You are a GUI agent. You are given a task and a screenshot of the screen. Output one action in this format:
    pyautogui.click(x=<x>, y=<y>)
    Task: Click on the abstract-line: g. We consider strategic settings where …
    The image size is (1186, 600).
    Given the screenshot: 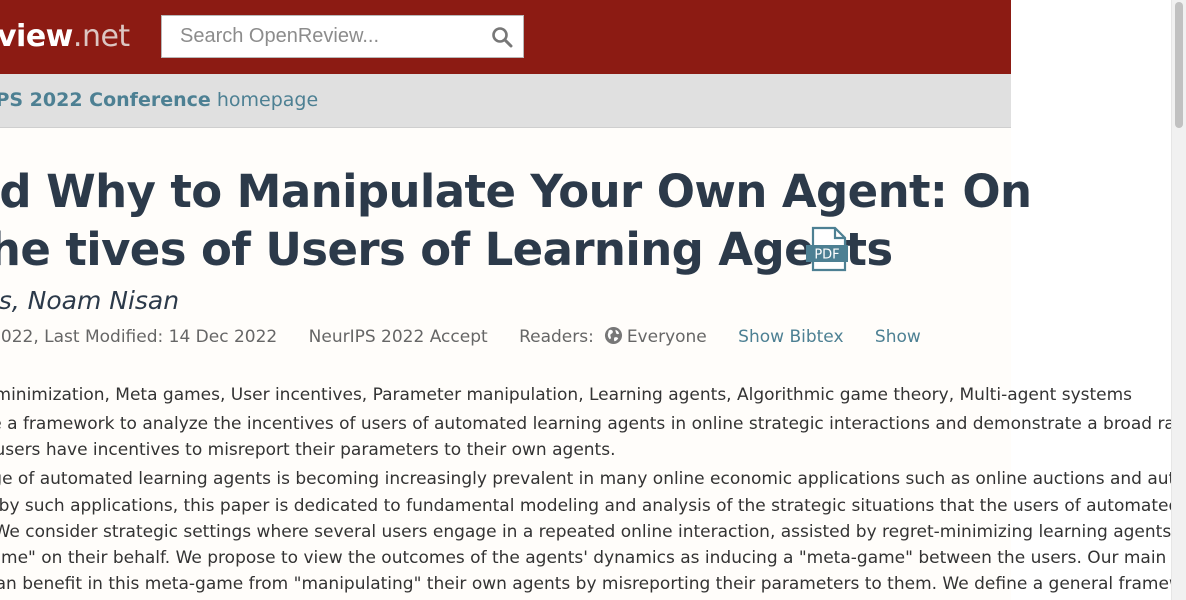 What is the action you would take?
    pyautogui.click(x=585, y=532)
    